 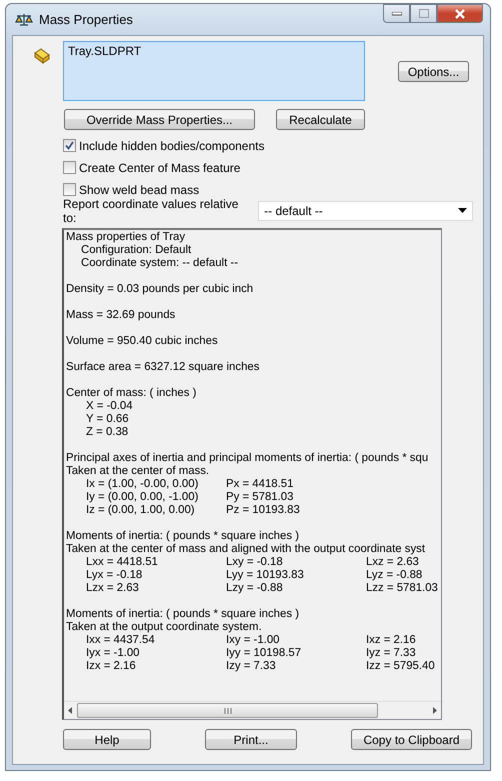 What do you see at coordinates (109, 406) in the screenshot?
I see `report-line: X = -0.04` at bounding box center [109, 406].